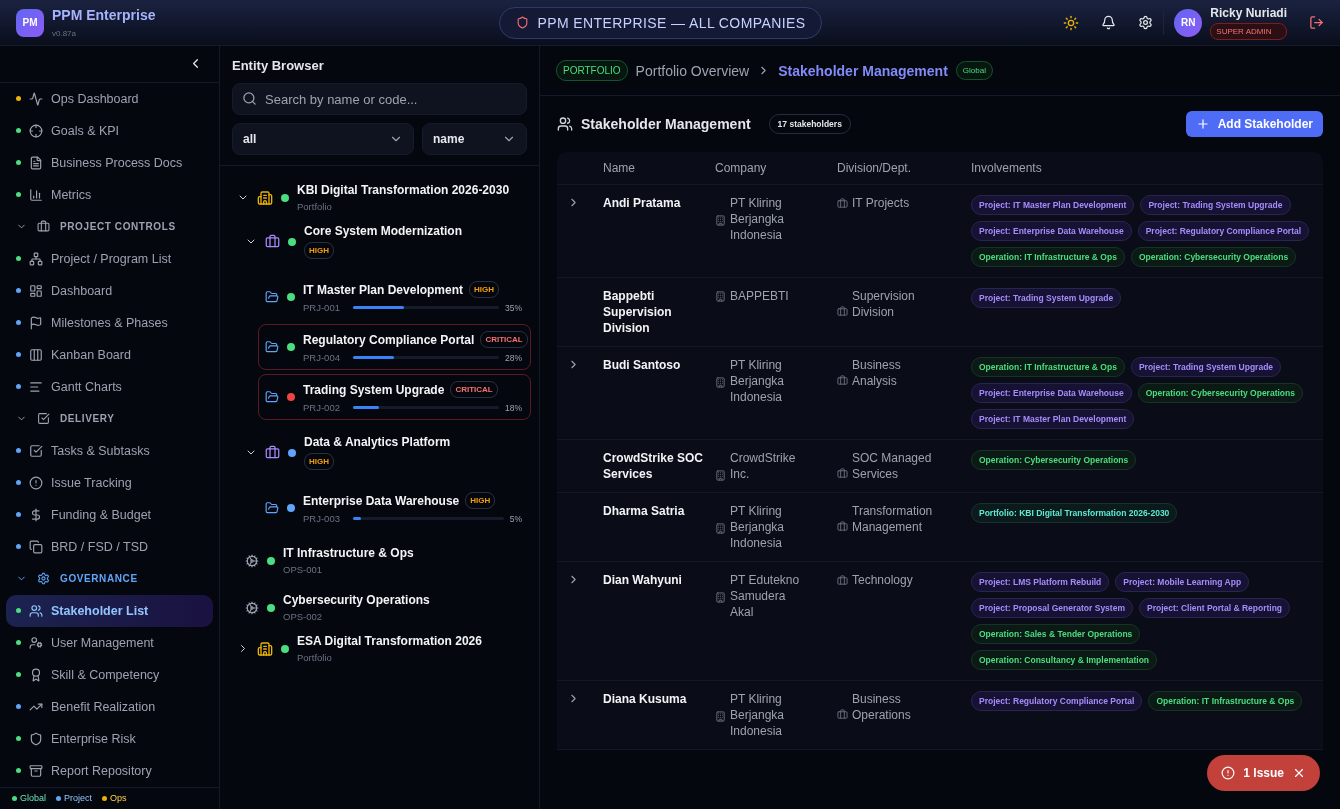 The height and width of the screenshot is (809, 1340). I want to click on filter-select: all, so click(323, 139).